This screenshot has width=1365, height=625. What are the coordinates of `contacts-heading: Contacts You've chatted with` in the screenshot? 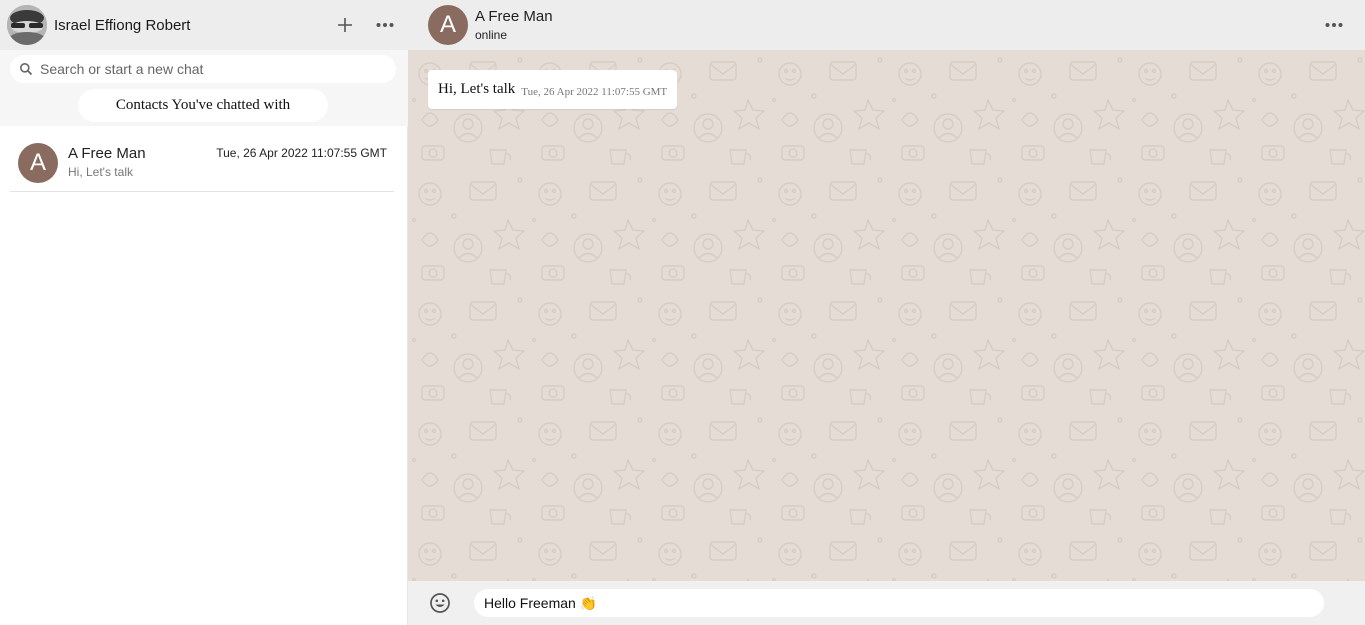 It's located at (203, 105).